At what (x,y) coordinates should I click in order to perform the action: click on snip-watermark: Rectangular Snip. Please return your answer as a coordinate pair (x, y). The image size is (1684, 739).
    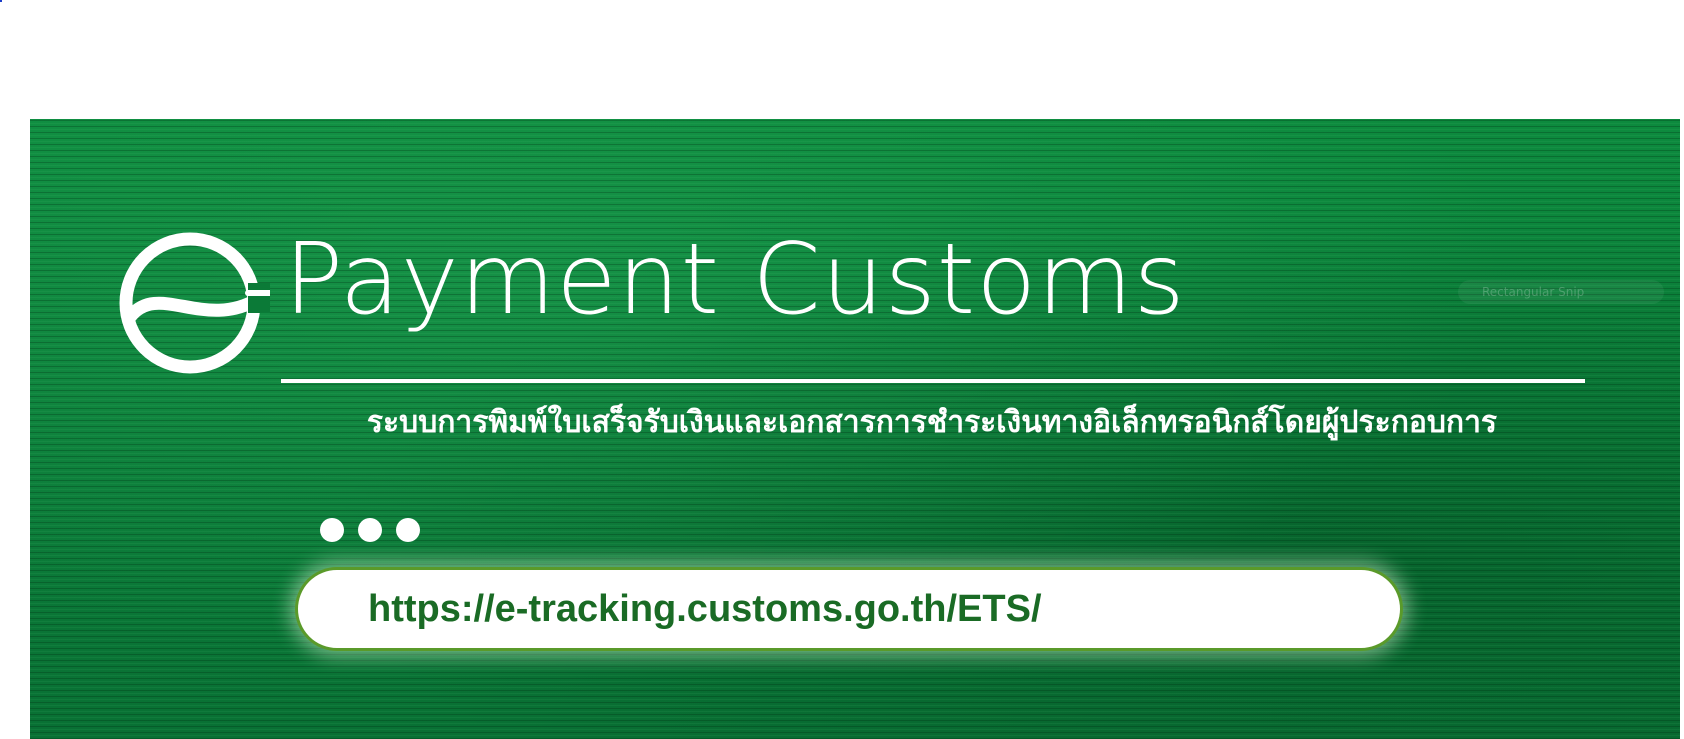
    Looking at the image, I should click on (1561, 292).